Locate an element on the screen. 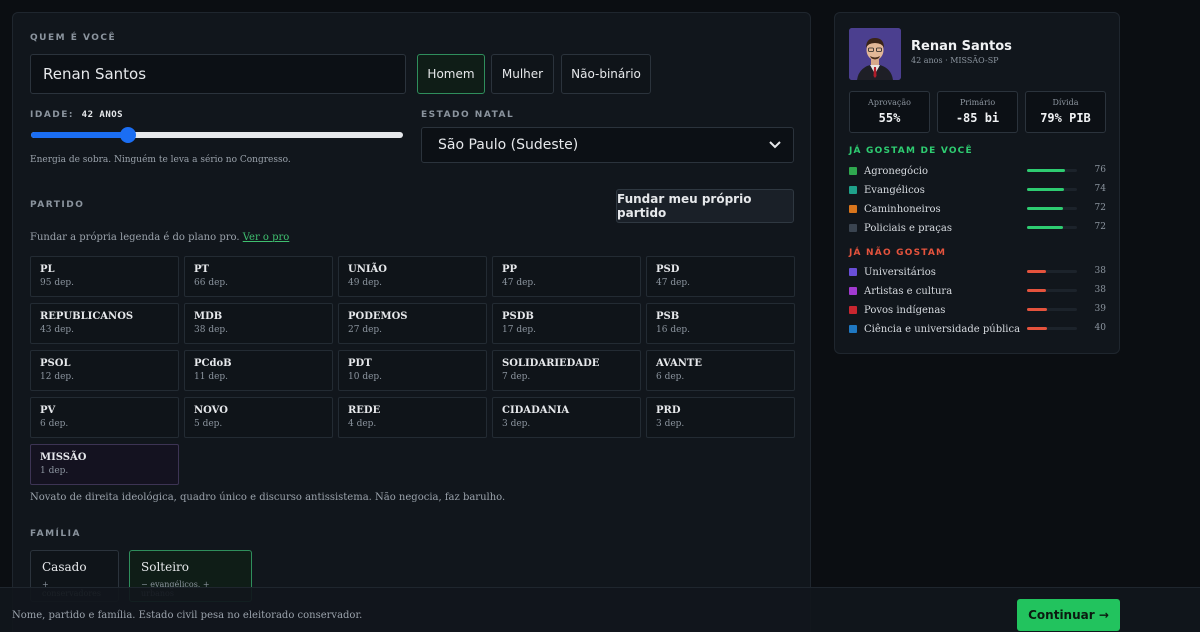 Image resolution: width=1200 pixels, height=632 pixels. party-card: PCdoB 11 dep. is located at coordinates (258, 370).